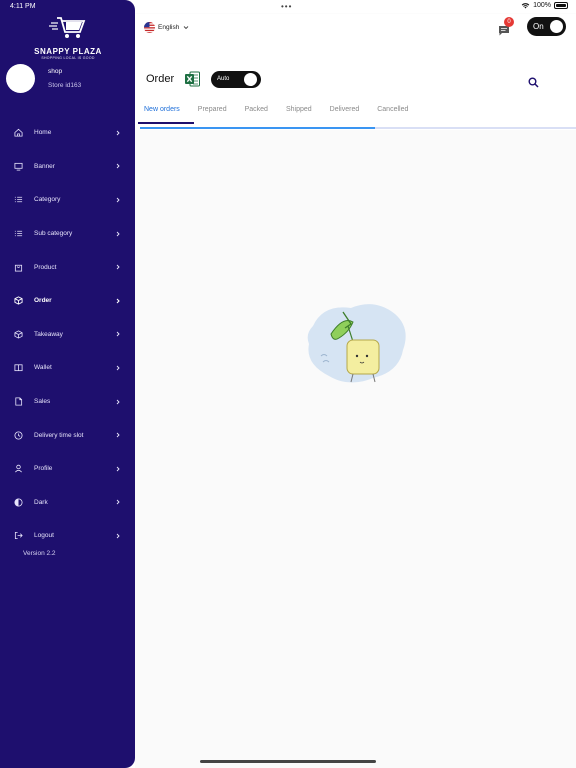  What do you see at coordinates (43, 78) in the screenshot?
I see `profile-card: shop Store id163` at bounding box center [43, 78].